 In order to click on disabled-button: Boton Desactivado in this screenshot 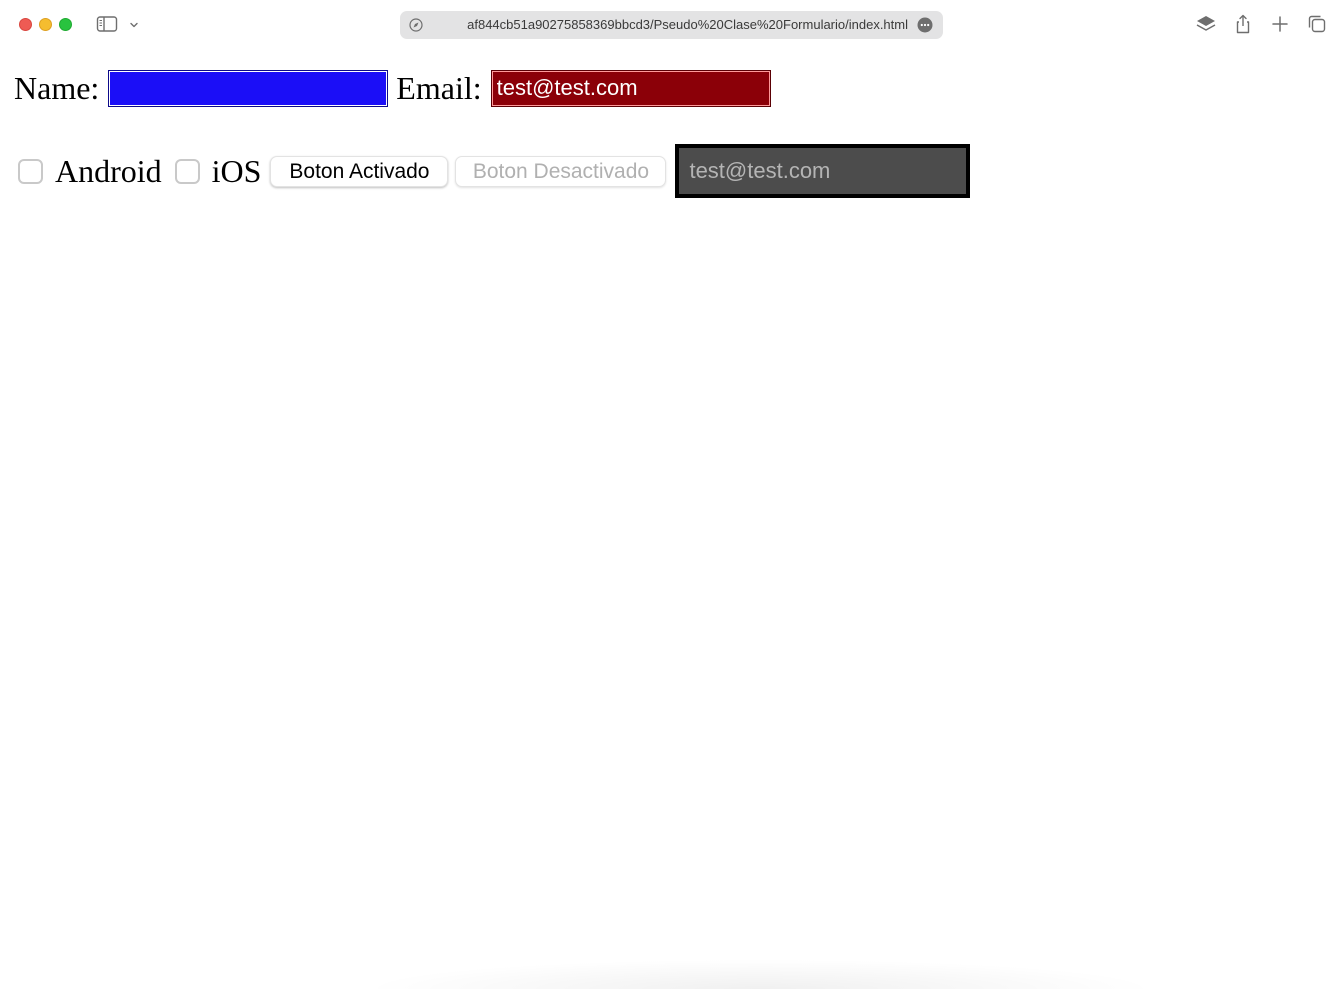, I will do `click(561, 171)`.